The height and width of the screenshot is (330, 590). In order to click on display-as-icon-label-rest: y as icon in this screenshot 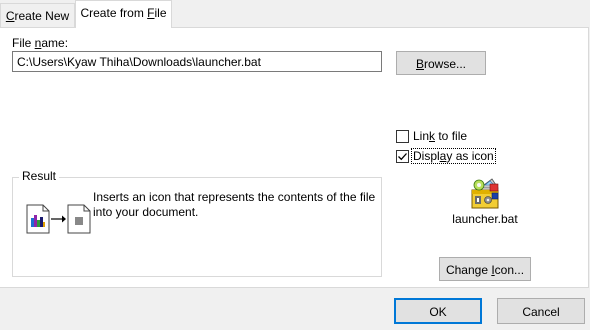, I will do `click(470, 156)`.